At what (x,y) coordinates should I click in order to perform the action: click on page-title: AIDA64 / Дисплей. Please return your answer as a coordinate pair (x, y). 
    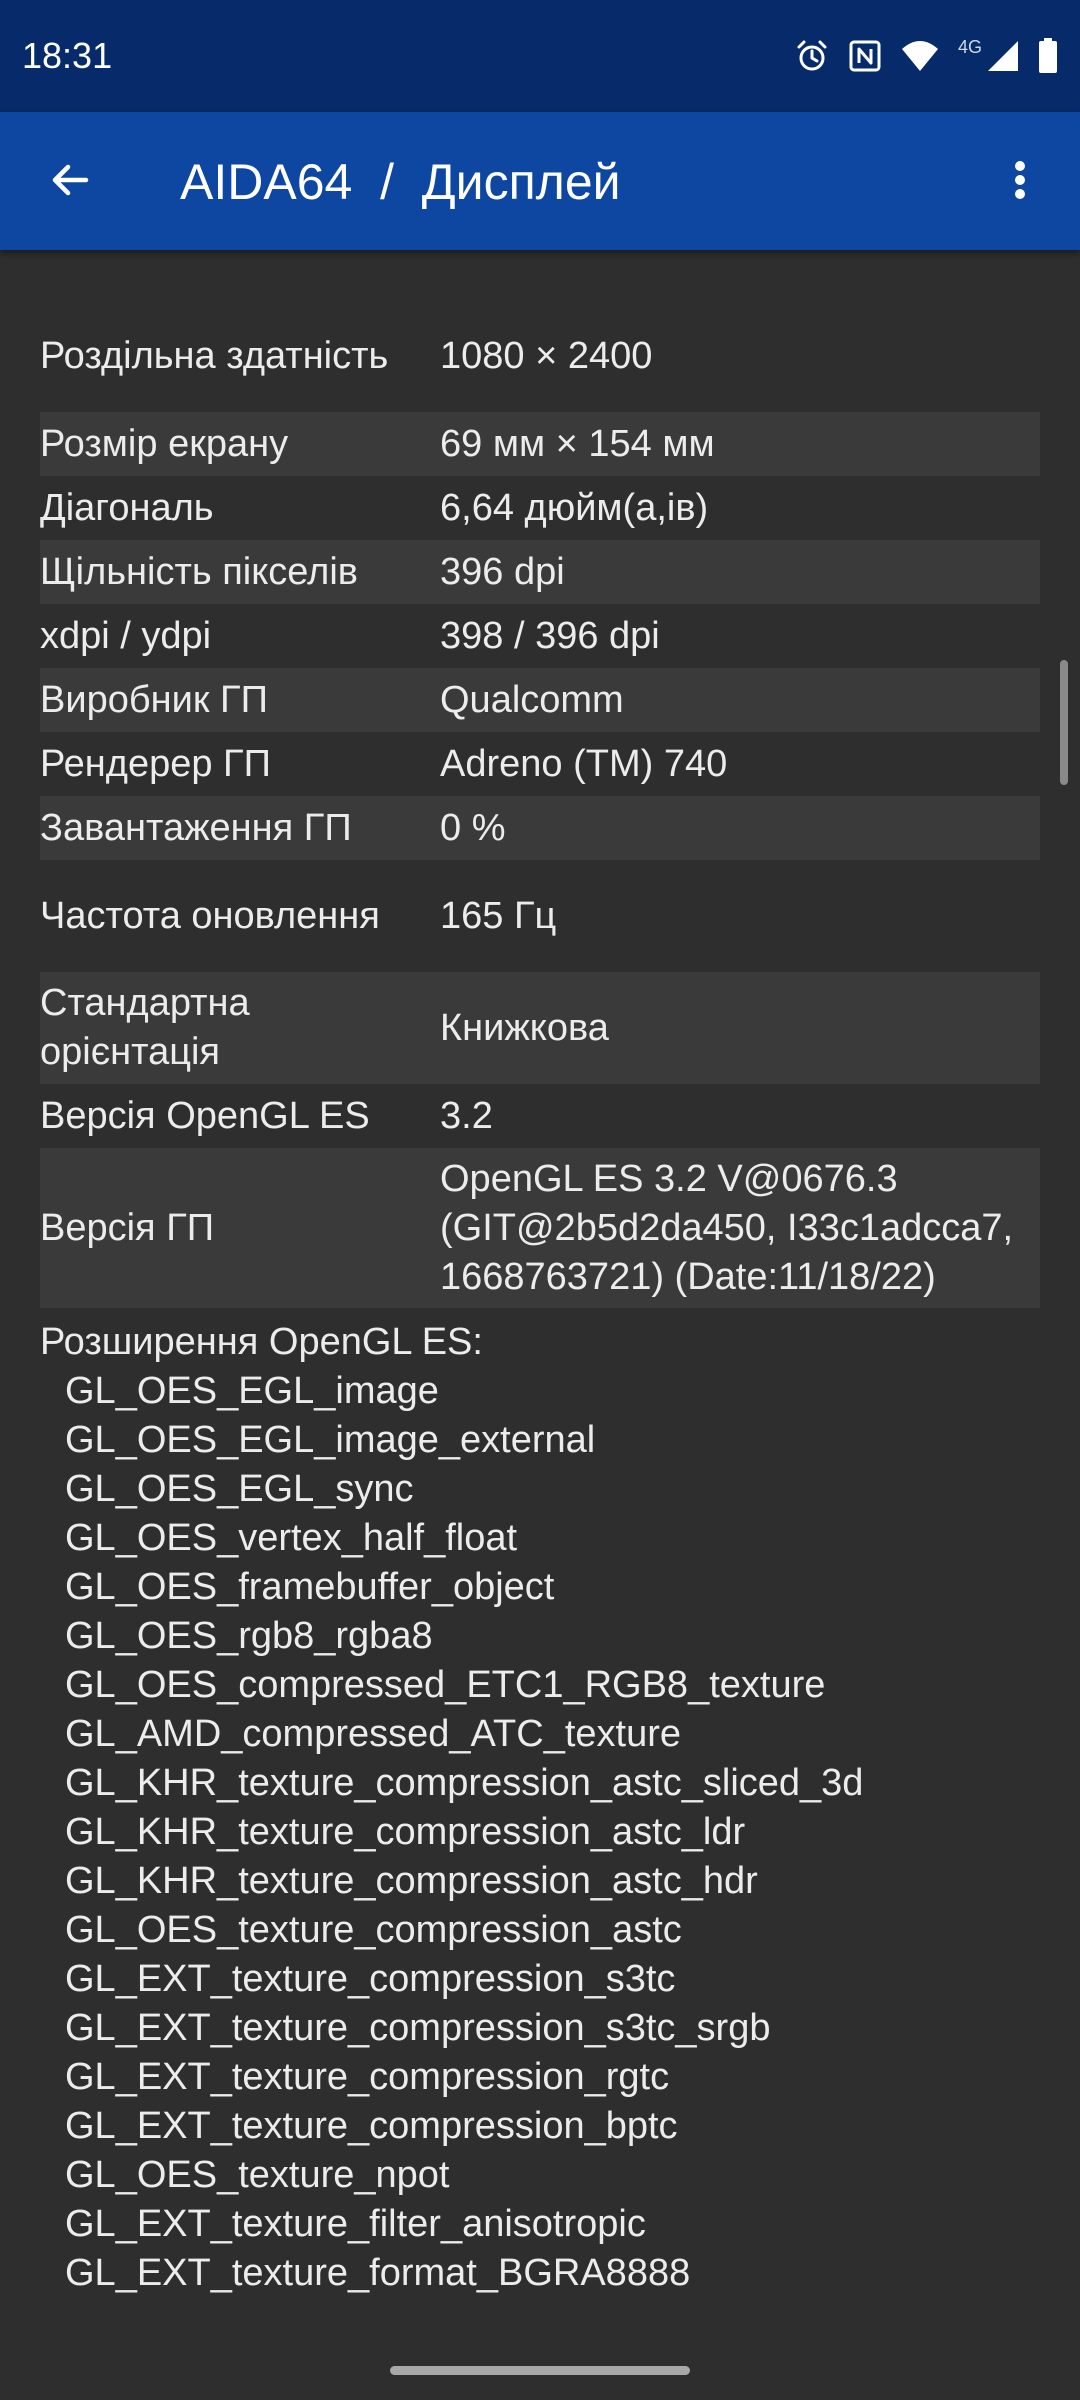
    Looking at the image, I should click on (400, 182).